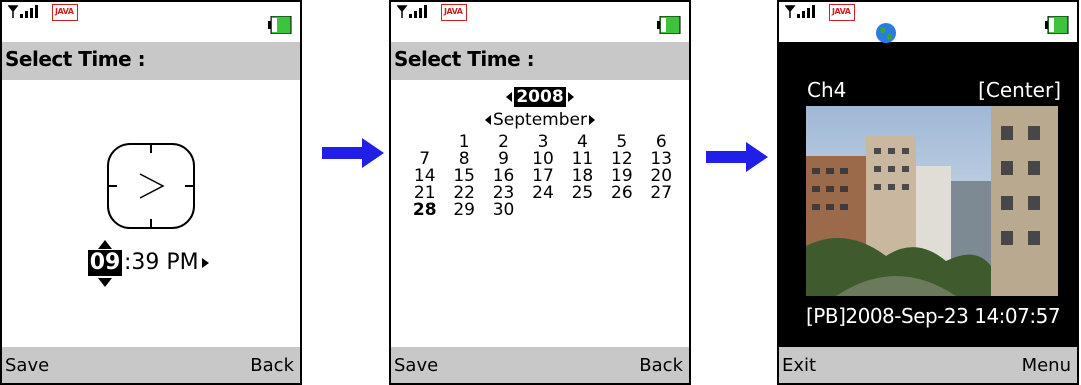  What do you see at coordinates (463, 210) in the screenshot?
I see `calendar-day: 29` at bounding box center [463, 210].